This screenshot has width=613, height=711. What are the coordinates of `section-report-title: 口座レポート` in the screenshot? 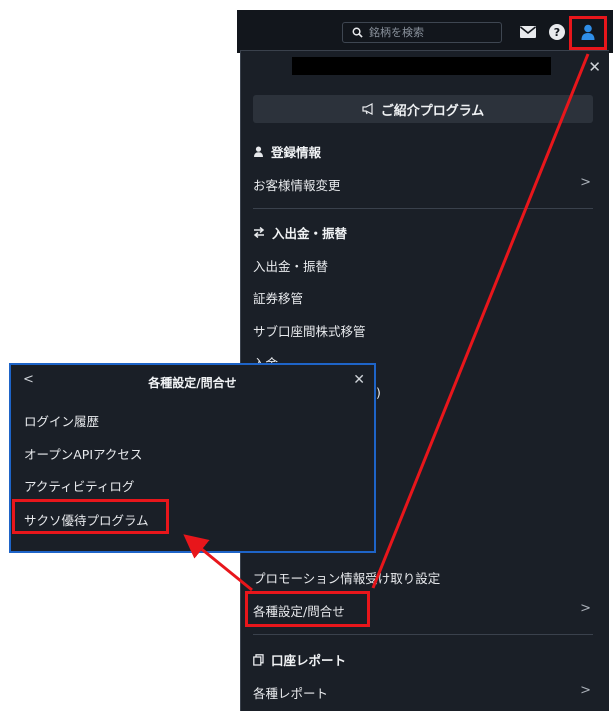 It's located at (299, 659).